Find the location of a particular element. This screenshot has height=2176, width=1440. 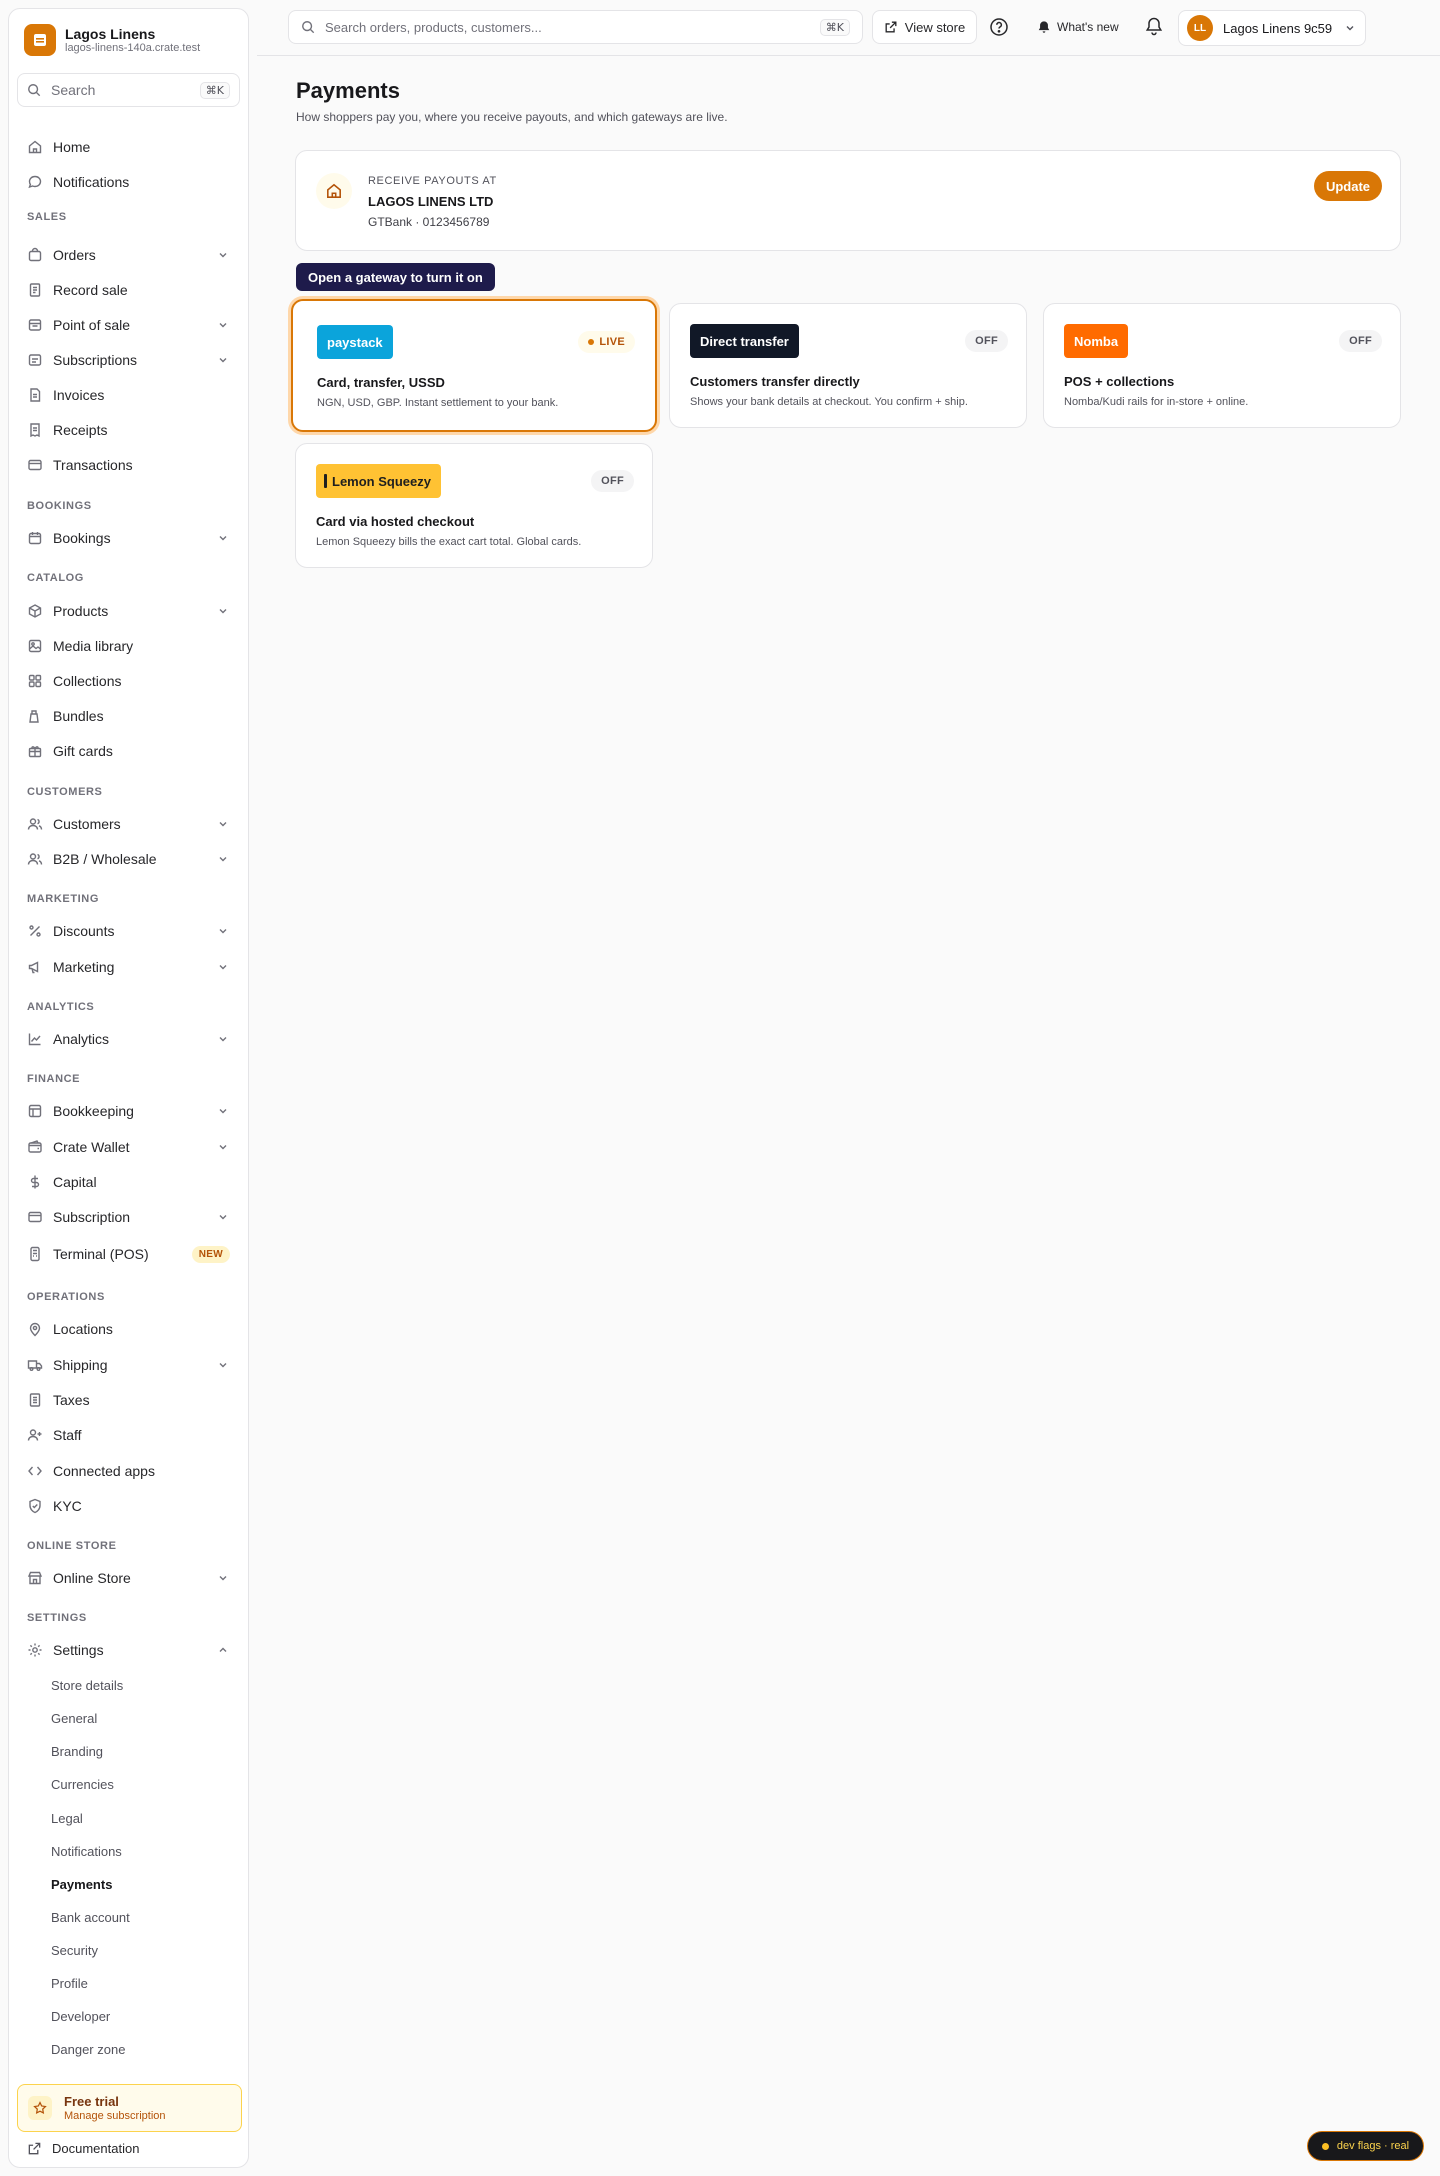

sidebar-item-discounts: Discounts is located at coordinates (128, 931).